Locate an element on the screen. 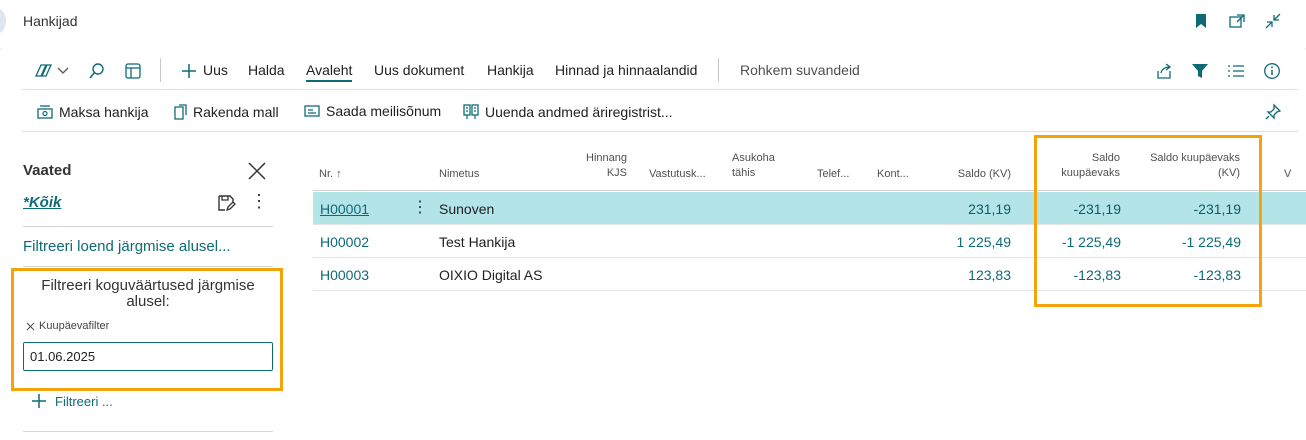 This screenshot has height=440, width=1306. back-tab is located at coordinates (3, 21).